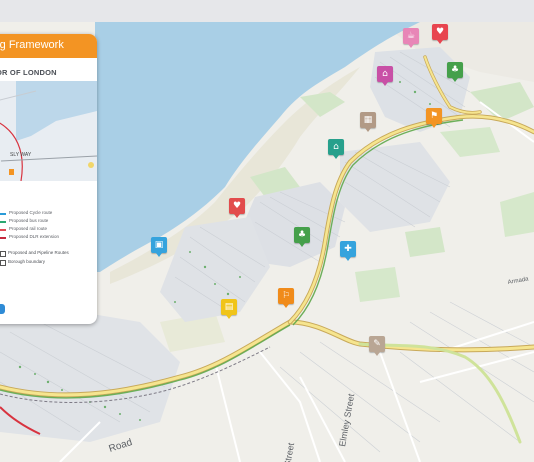 This screenshot has height=462, width=534. I want to click on marker-health: ♥, so click(237, 208).